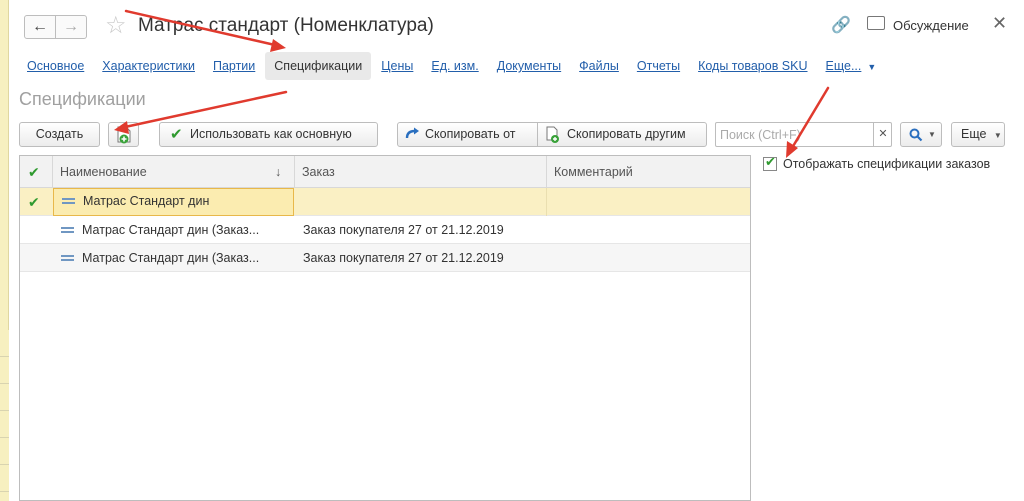  What do you see at coordinates (4, 250) in the screenshot?
I see `background-panel-strip` at bounding box center [4, 250].